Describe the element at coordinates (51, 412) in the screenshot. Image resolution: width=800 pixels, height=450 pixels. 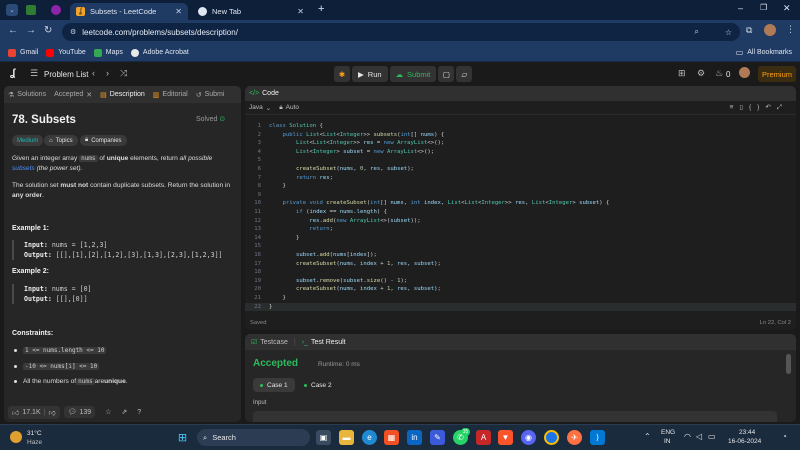
I see `thumbs-down-icon: 👎︎` at that location.